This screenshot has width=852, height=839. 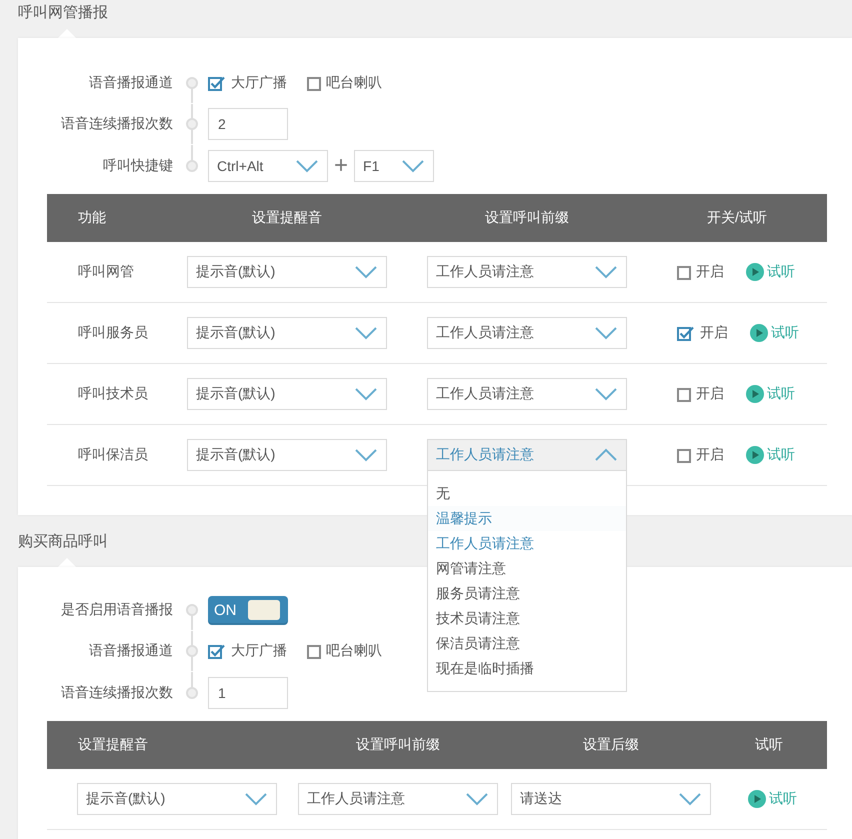 What do you see at coordinates (248, 610) in the screenshot?
I see `toggle-switch: ON` at bounding box center [248, 610].